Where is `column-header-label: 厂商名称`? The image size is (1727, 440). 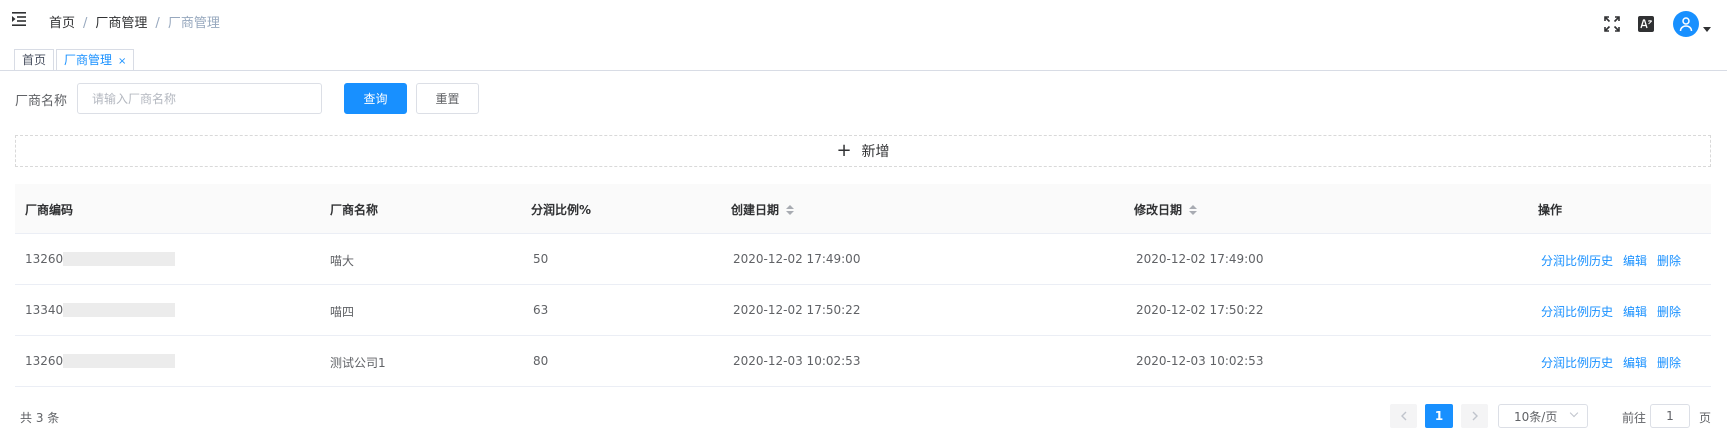
column-header-label: 厂商名称 is located at coordinates (354, 210).